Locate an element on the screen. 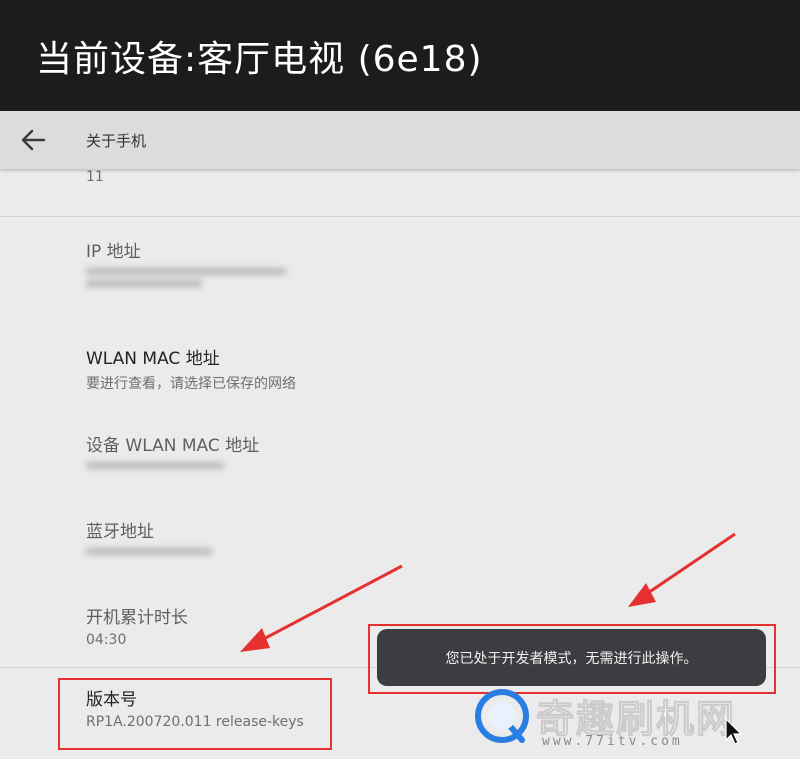 The width and height of the screenshot is (800, 759). wlan-mac-value: 要进行查看，请选择已保存的网络 is located at coordinates (191, 384).